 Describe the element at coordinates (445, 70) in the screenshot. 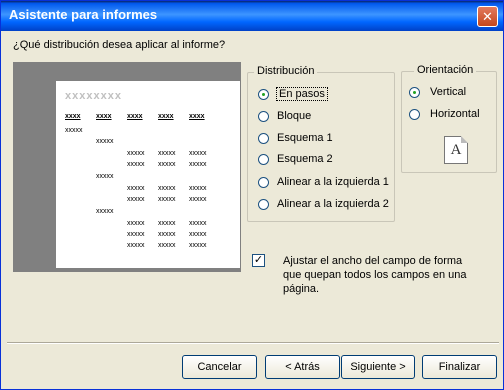

I see `orientation-group-label: Orientación` at that location.